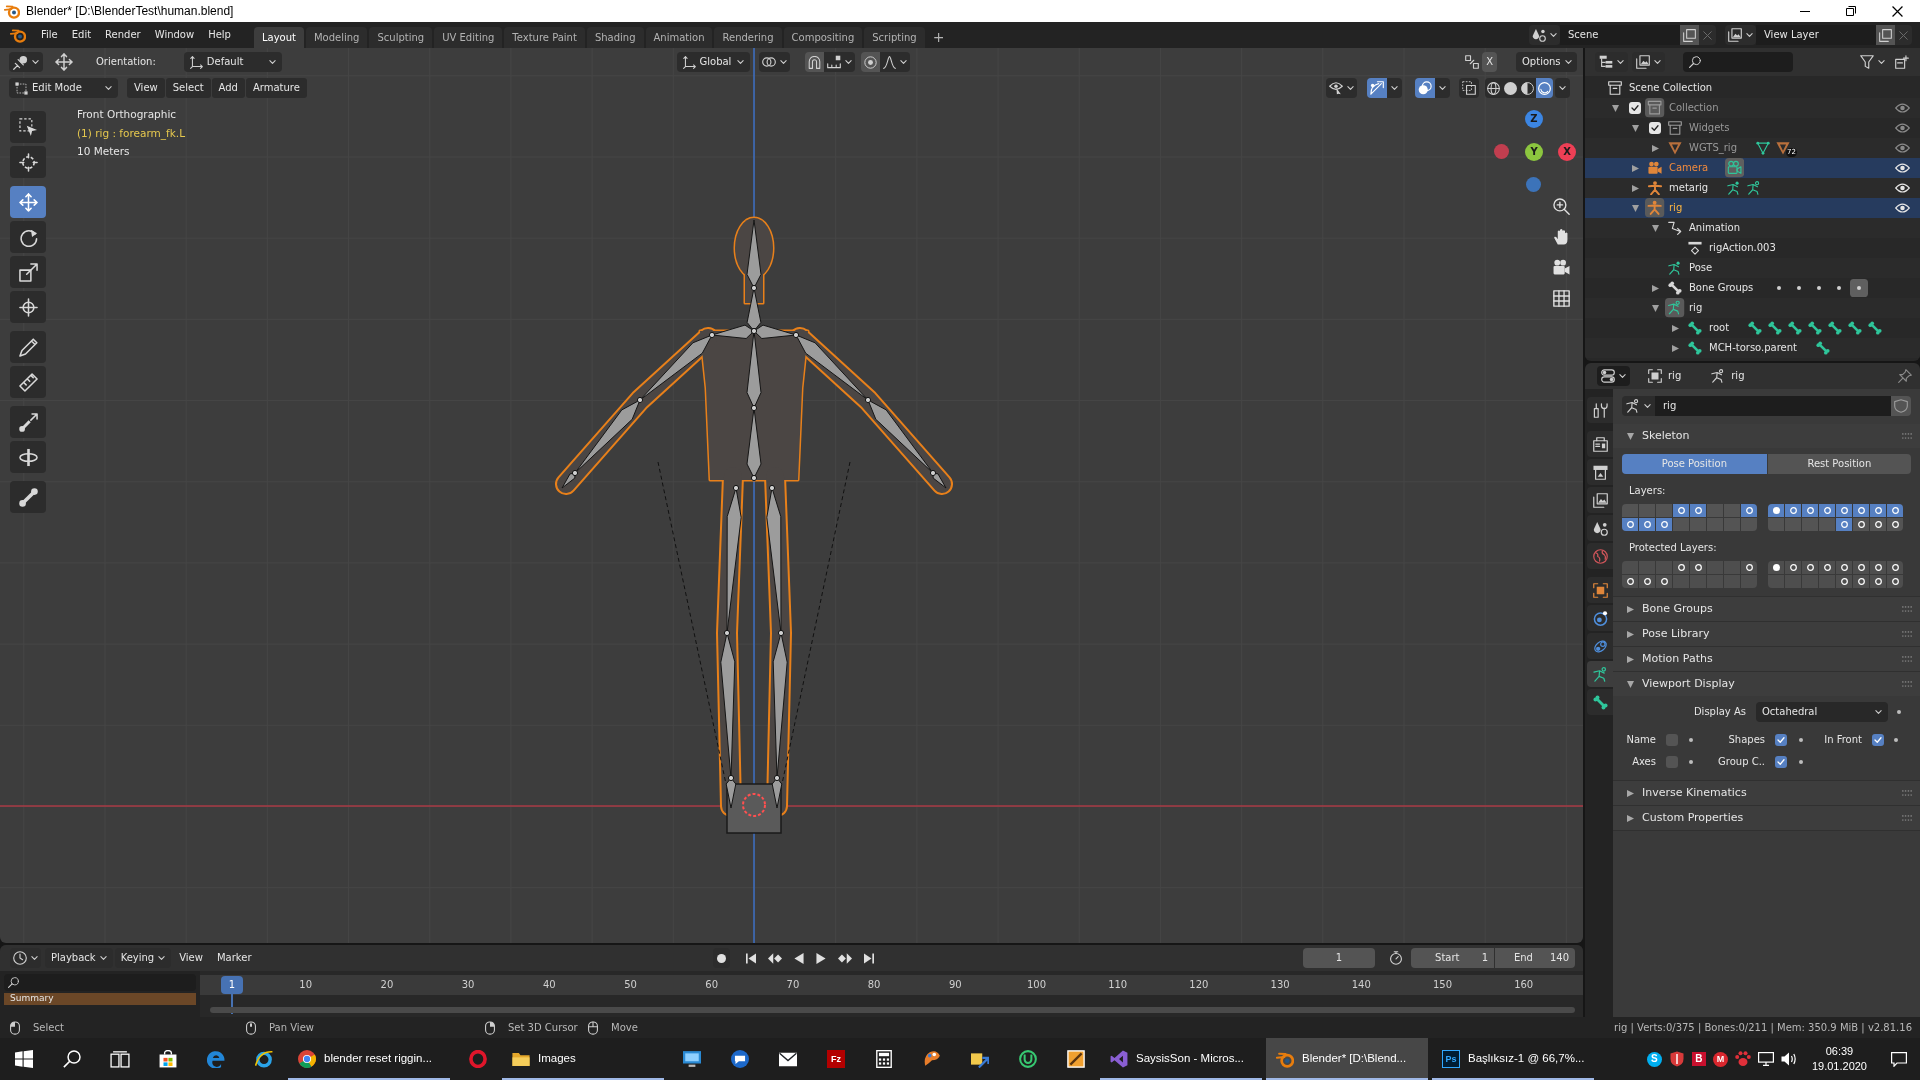 This screenshot has height=1080, width=1920. What do you see at coordinates (28, 497) in the screenshot?
I see `bone-size-tool` at bounding box center [28, 497].